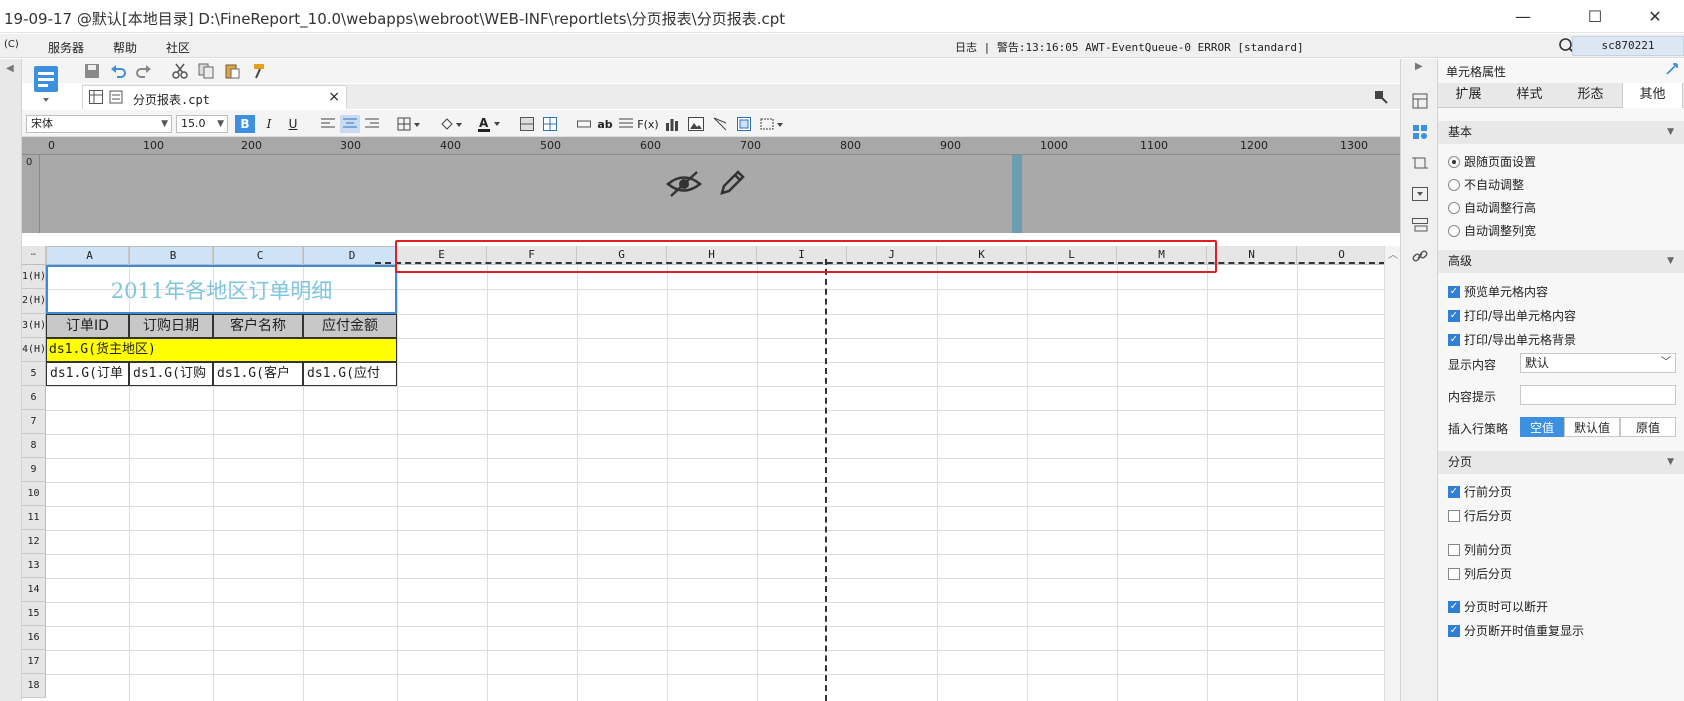  Describe the element at coordinates (34, 398) in the screenshot. I see `row-header-6: 6` at that location.